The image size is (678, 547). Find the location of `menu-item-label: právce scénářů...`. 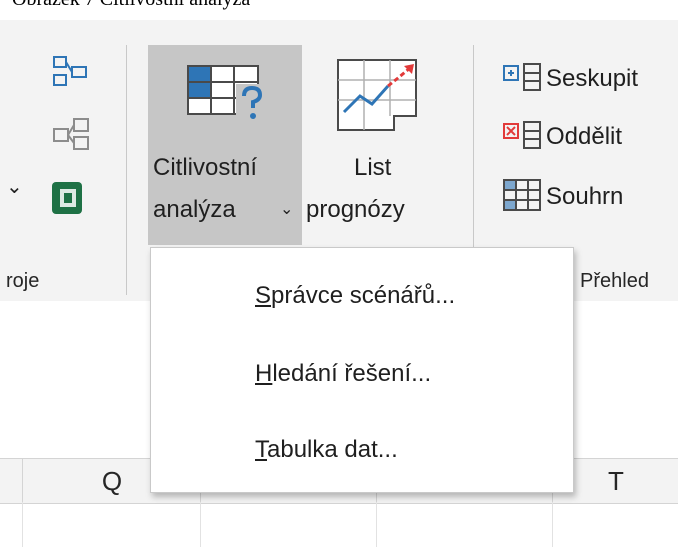

menu-item-label: právce scénářů... is located at coordinates (363, 295).